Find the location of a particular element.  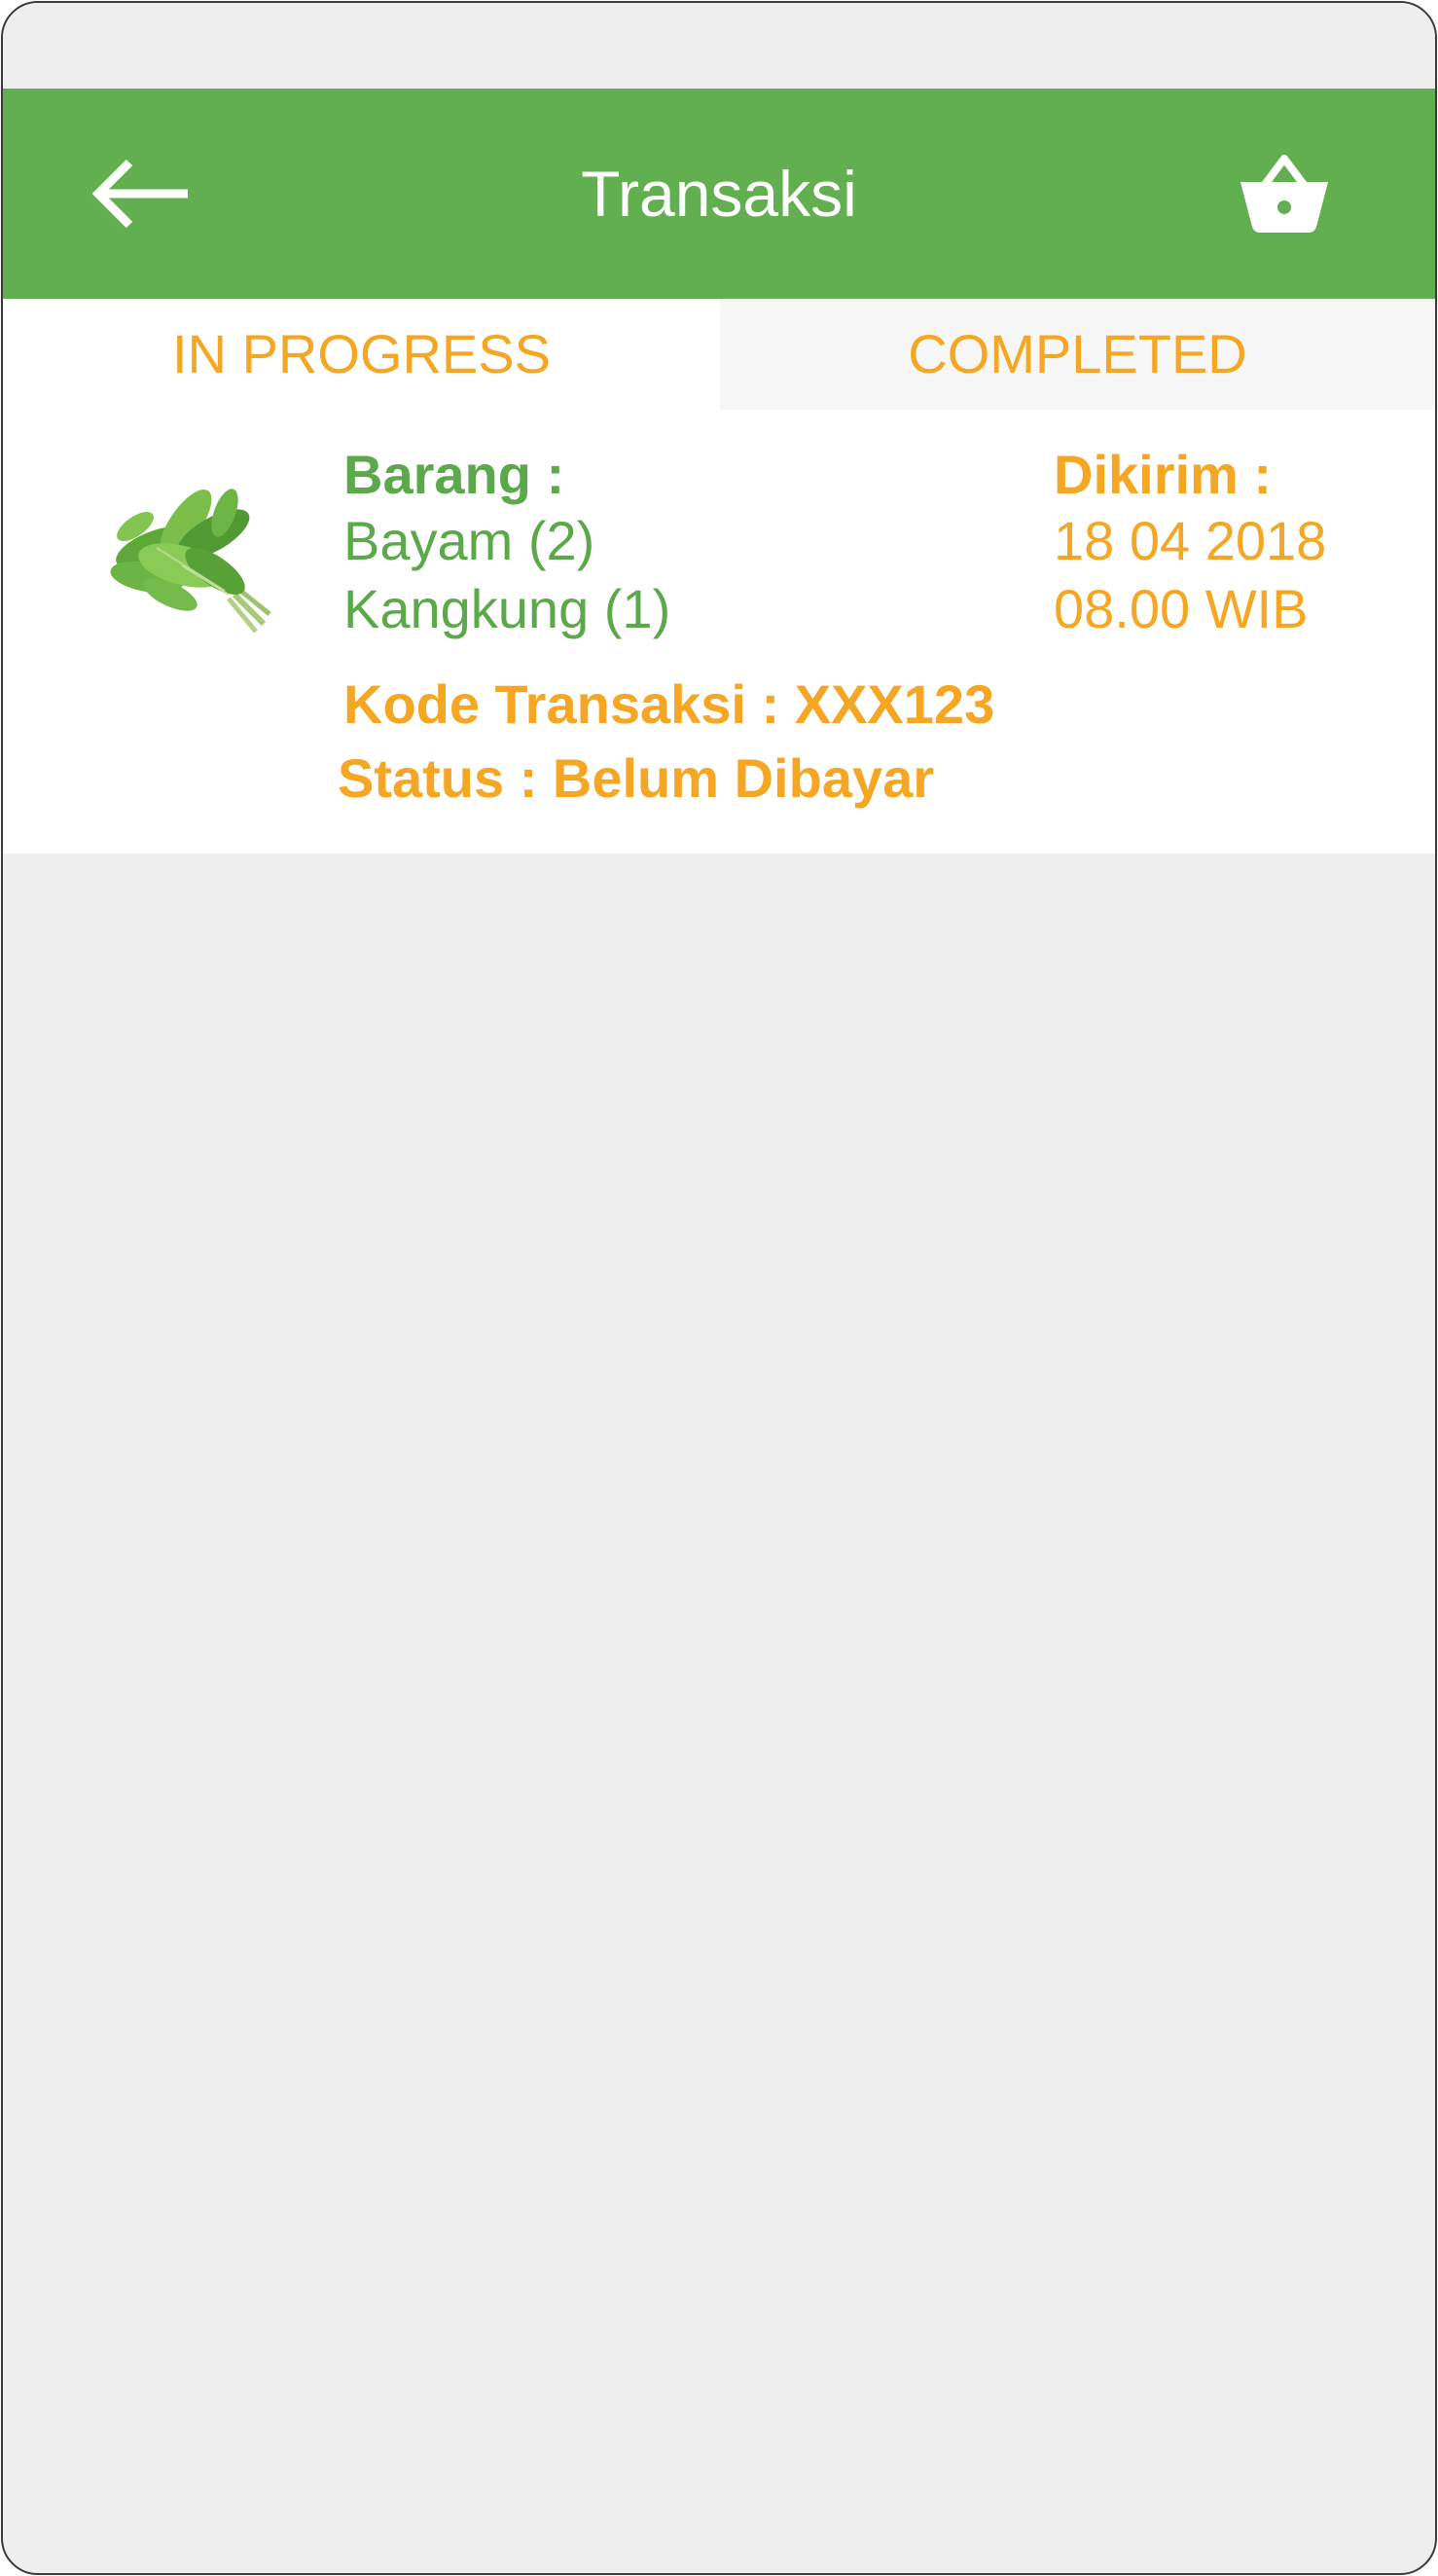

app-bar: Transaksi is located at coordinates (719, 194).